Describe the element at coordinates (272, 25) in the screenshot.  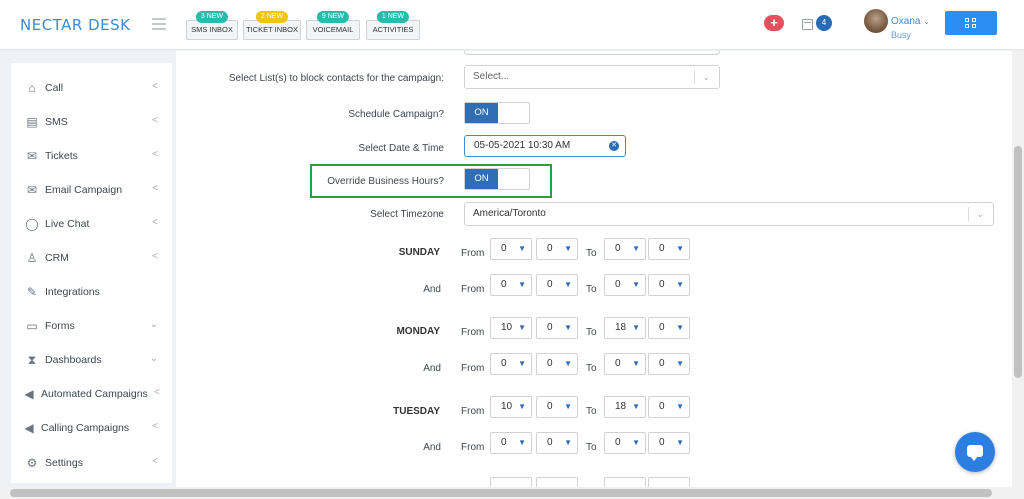
I see `ticket-inbox-button: 2 NEW TICKET INBOX` at that location.